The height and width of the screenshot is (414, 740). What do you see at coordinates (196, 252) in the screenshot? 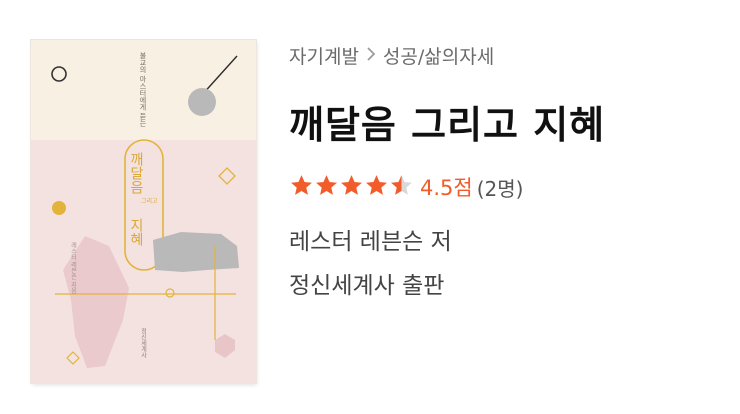
I see `cover-gray-rock` at bounding box center [196, 252].